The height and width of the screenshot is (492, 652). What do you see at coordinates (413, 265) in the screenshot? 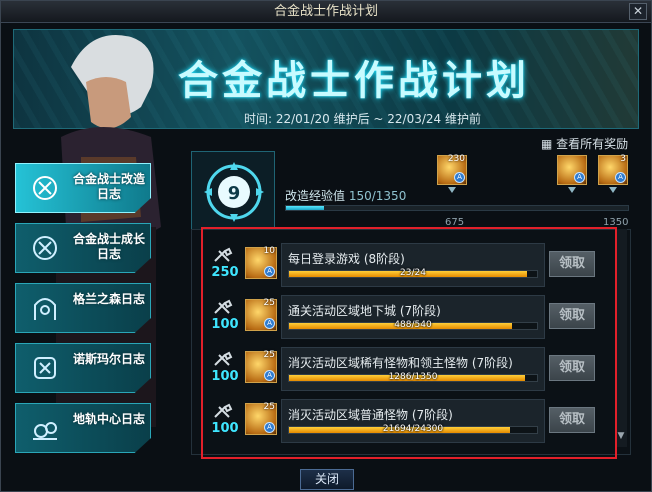
I see `quest-content: 每日登录游戏 (8阶段) 23/24` at bounding box center [413, 265].